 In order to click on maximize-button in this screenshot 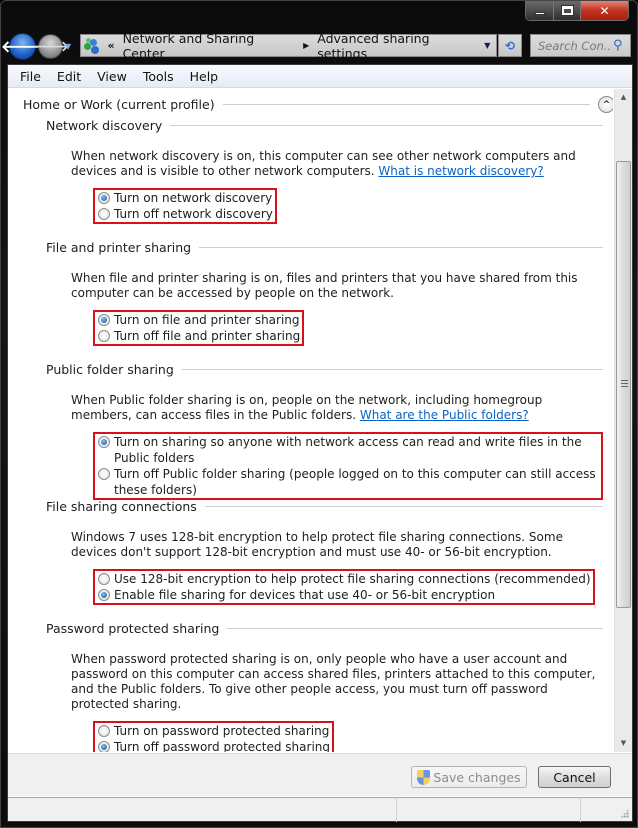, I will do `click(567, 10)`.